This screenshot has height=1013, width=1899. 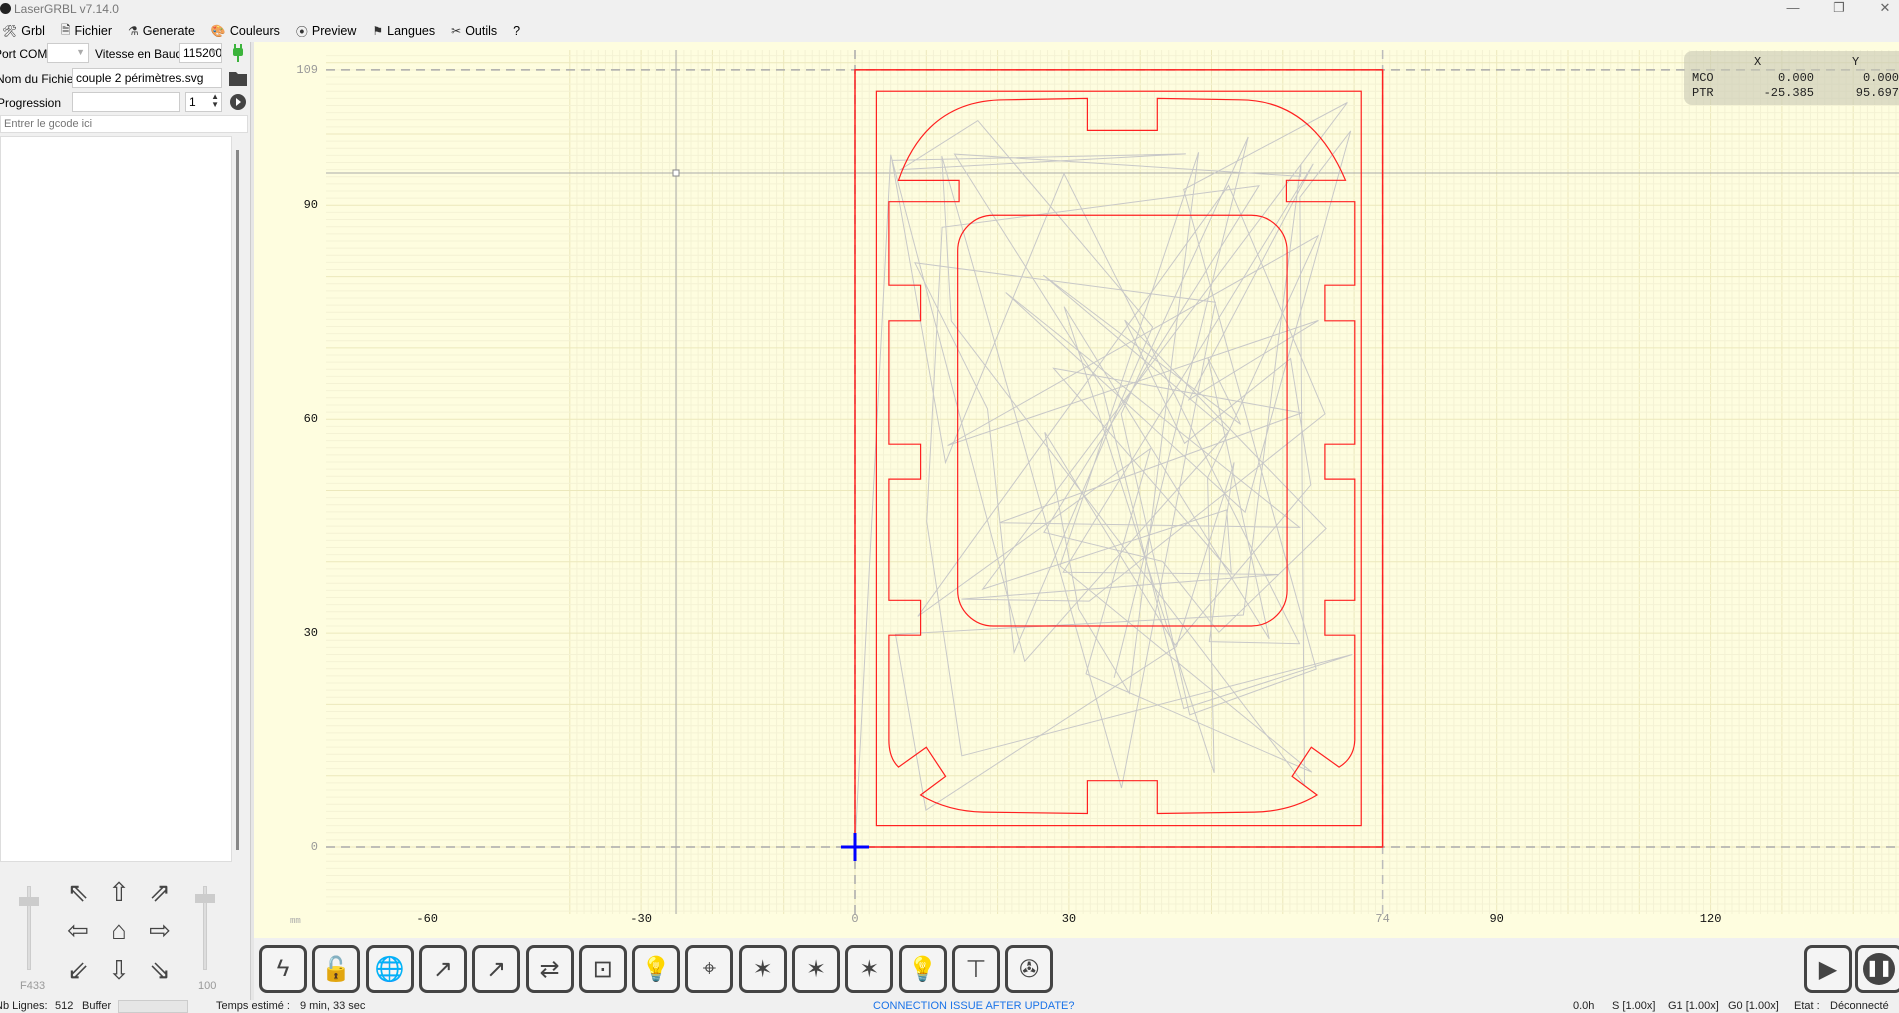 I want to click on y-tick-label: 109, so click(x=307, y=69).